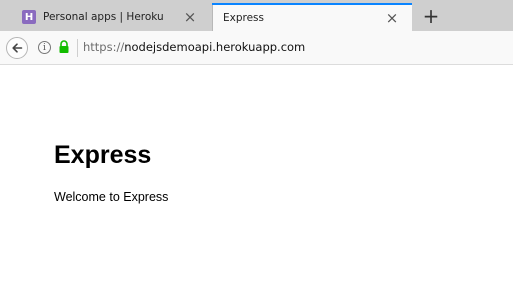  I want to click on tab-strip: H Personal apps | Heroku × Express × +, so click(256, 16).